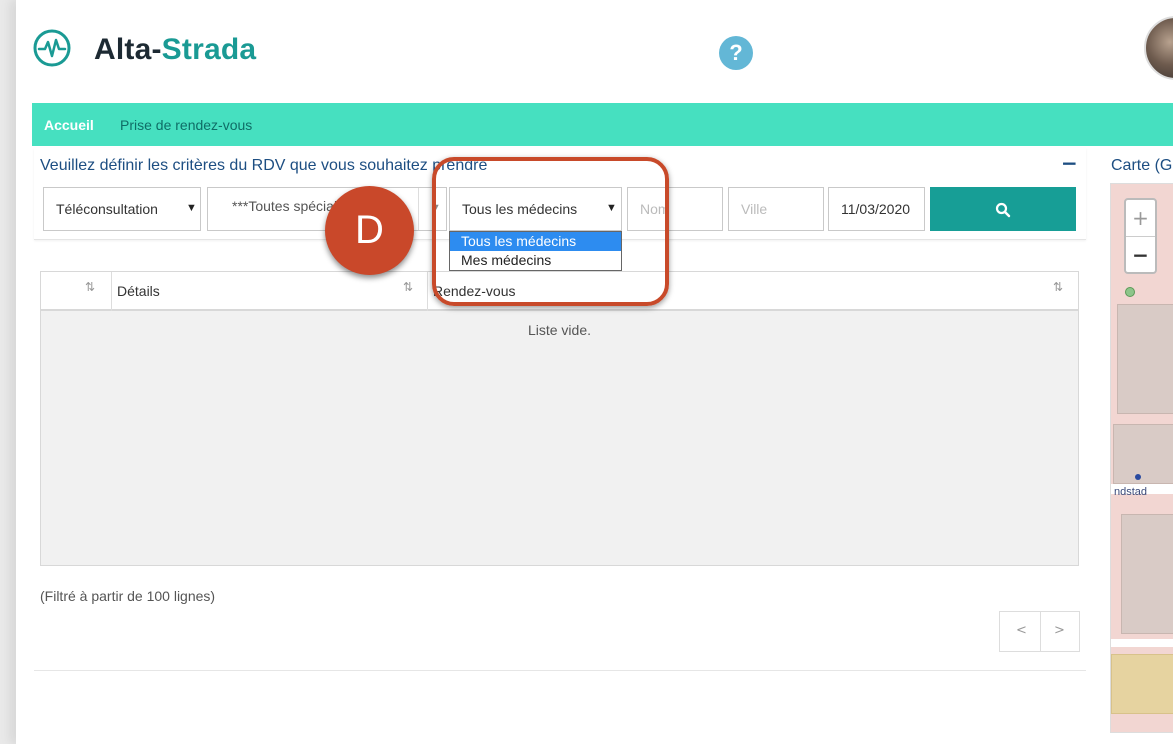 The height and width of the screenshot is (744, 1173). What do you see at coordinates (602, 124) in the screenshot?
I see `main-navbar: Accueil Prise de rendez-vous` at bounding box center [602, 124].